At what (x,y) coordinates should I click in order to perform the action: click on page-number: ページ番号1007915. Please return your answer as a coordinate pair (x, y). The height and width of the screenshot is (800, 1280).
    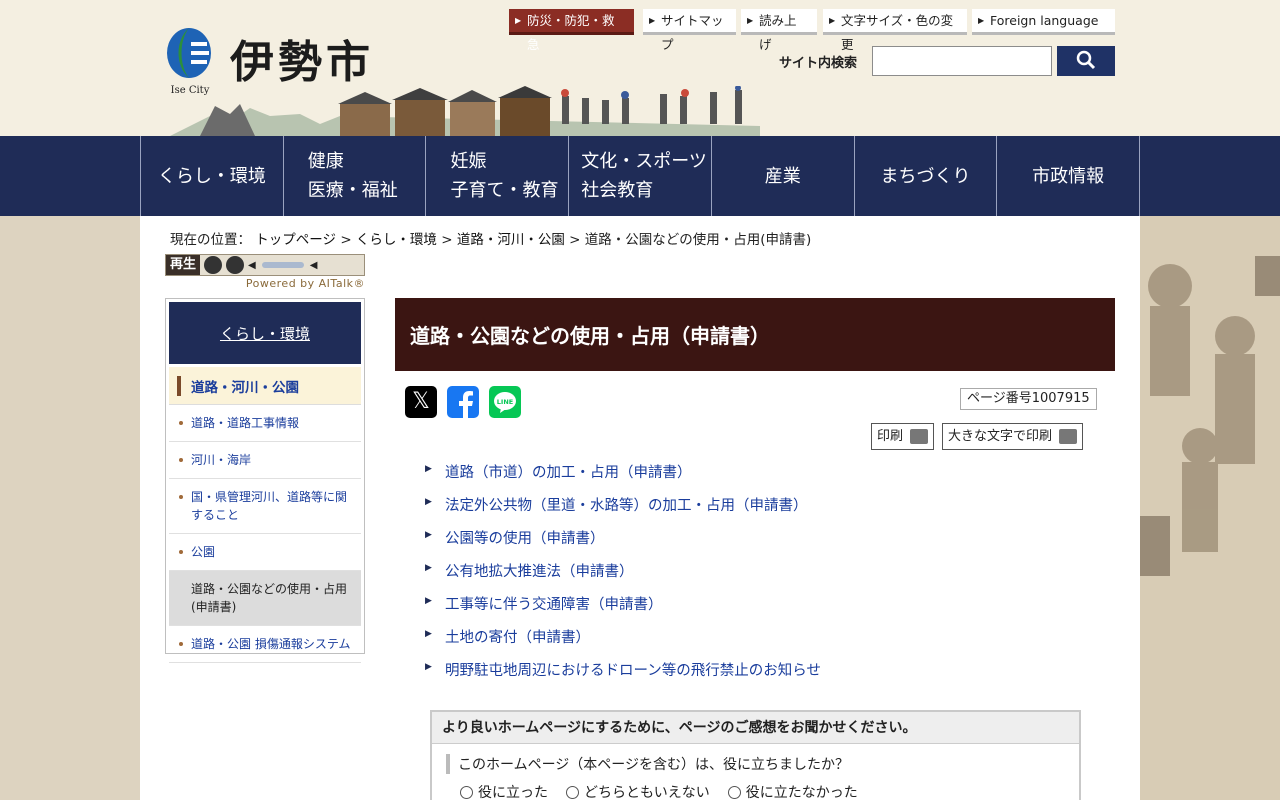
    Looking at the image, I should click on (1028, 399).